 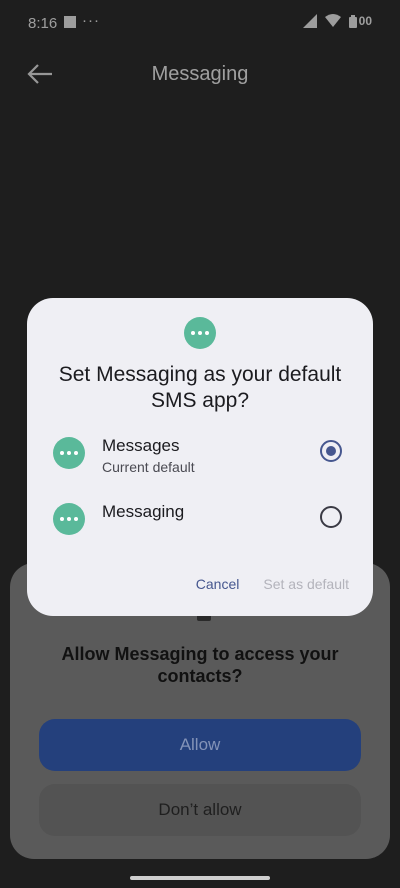 What do you see at coordinates (143, 511) in the screenshot?
I see `option-label: Messaging` at bounding box center [143, 511].